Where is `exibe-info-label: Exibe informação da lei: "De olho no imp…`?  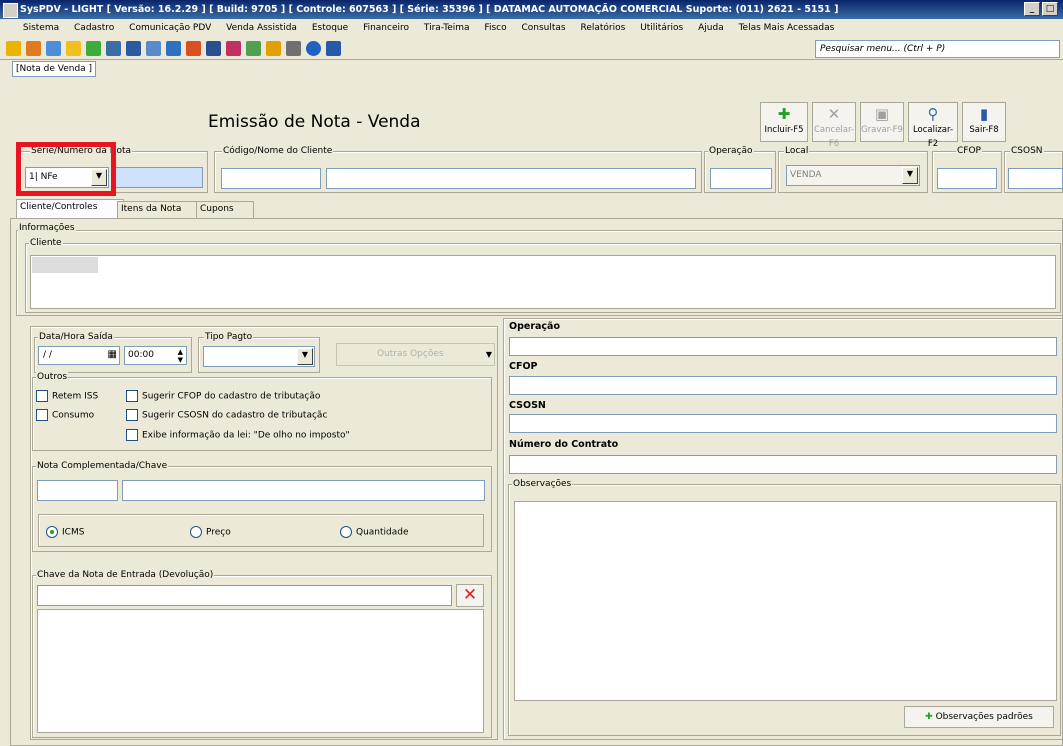 exibe-info-label: Exibe informação da lei: "De olho no imp… is located at coordinates (246, 435).